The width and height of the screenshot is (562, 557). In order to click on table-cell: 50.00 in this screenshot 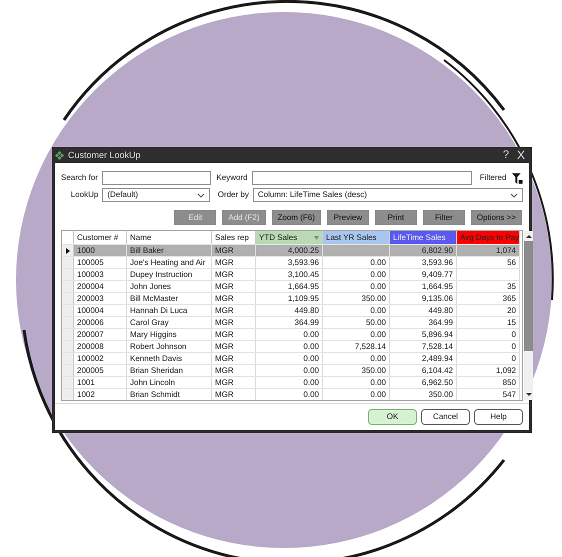, I will do `click(376, 323)`.